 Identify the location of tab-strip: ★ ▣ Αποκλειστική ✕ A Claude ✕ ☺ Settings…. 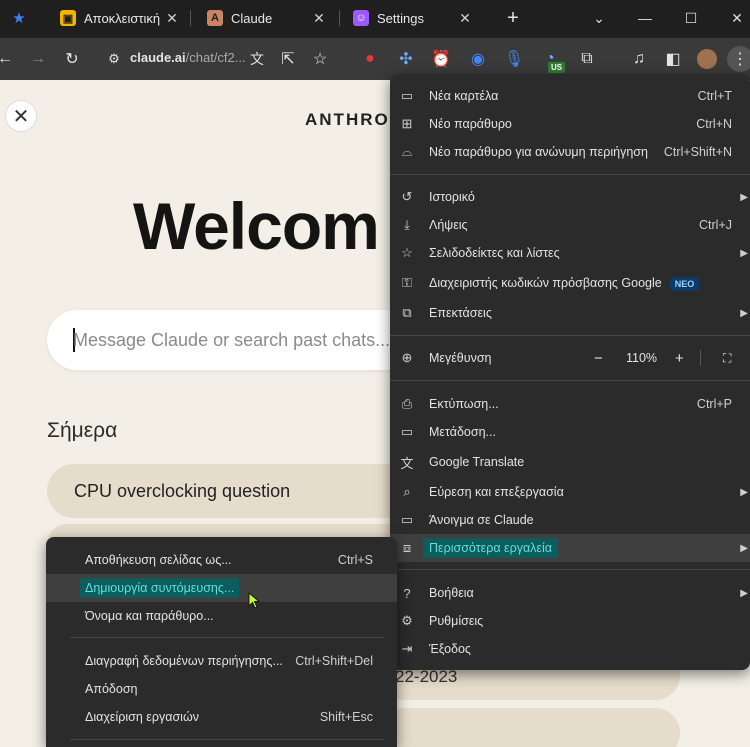
(375, 19).